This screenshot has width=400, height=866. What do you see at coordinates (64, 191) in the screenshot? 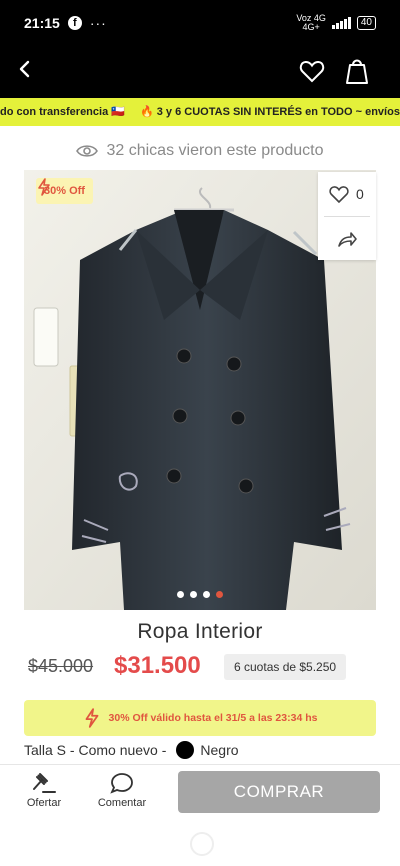
I see `discount-badge: 30% Off` at bounding box center [64, 191].